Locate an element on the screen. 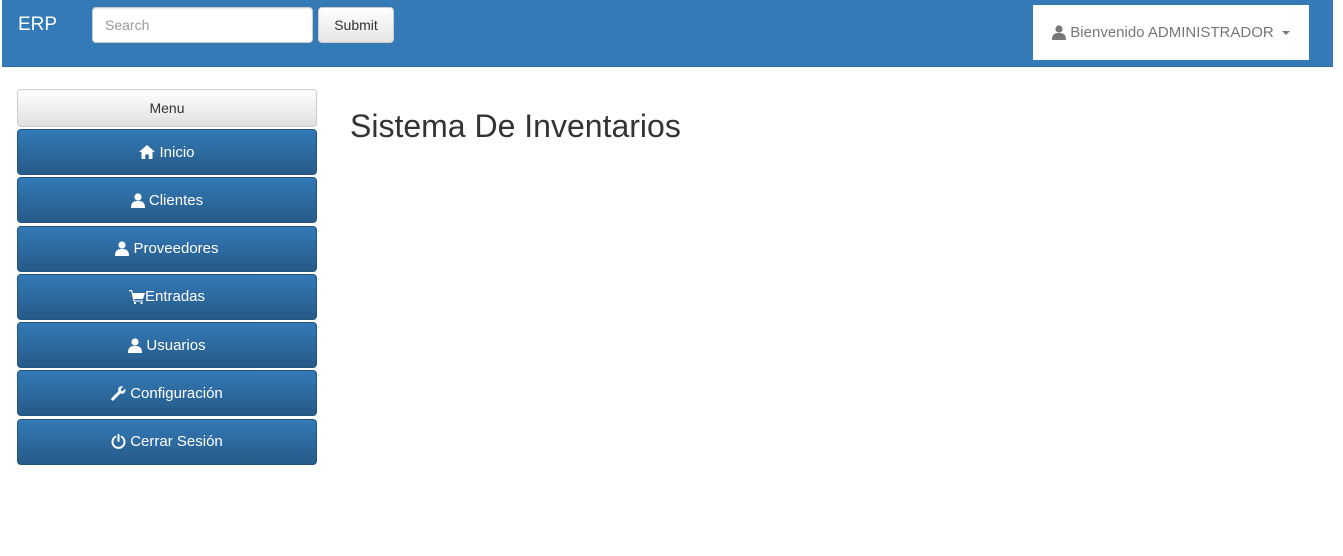 This screenshot has height=556, width=1343. top-navbar: ERP Submit Bienvenido ADMINISTRADOR is located at coordinates (667, 33).